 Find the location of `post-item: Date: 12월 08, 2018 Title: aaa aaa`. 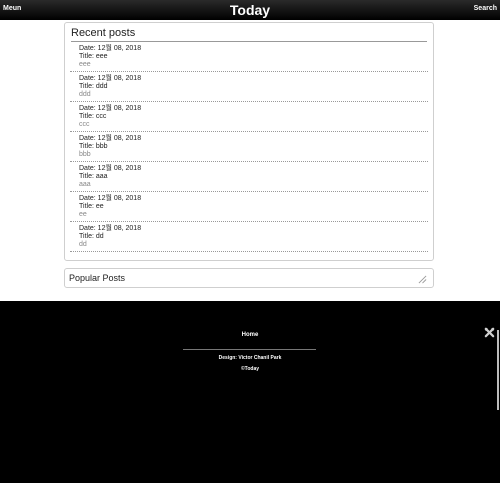

post-item: Date: 12월 08, 2018 Title: aaa aaa is located at coordinates (249, 177).